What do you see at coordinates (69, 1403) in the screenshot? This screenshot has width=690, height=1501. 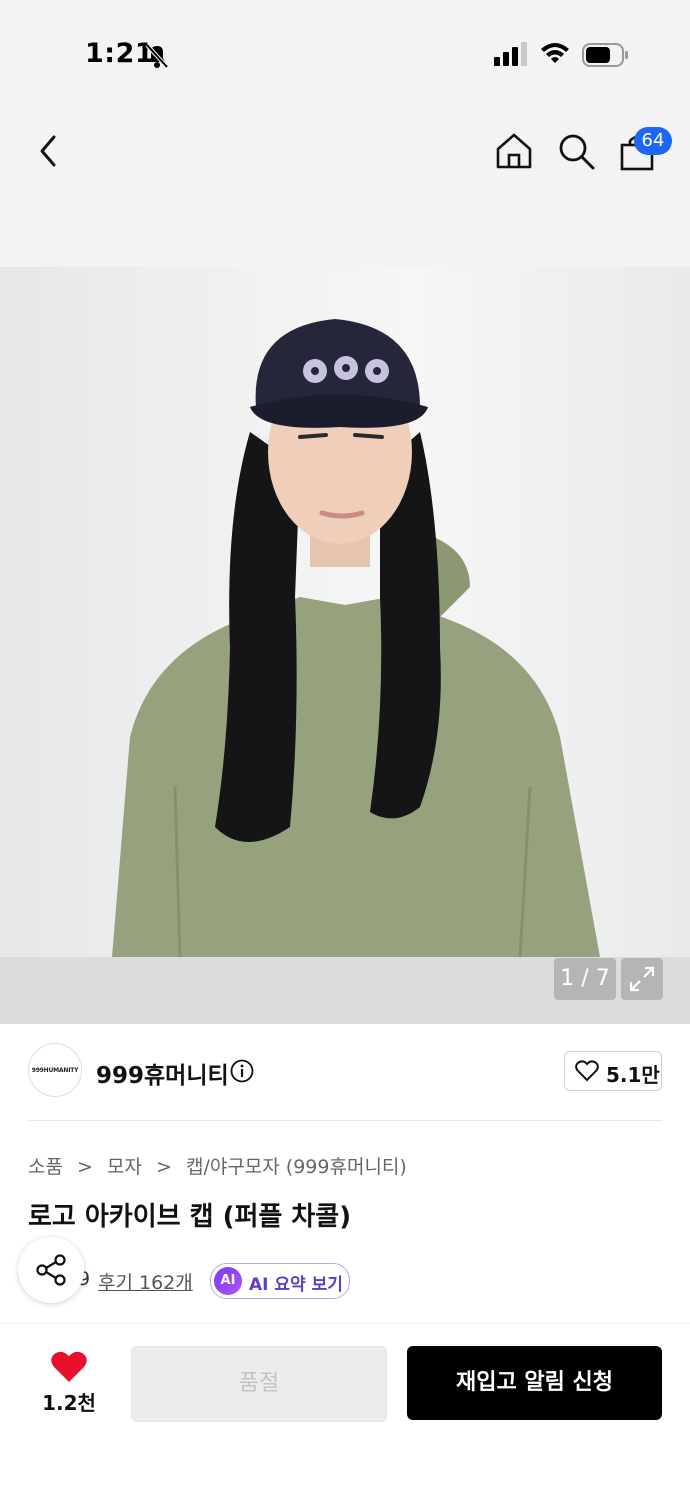 I see `wish-count: 1.2천` at bounding box center [69, 1403].